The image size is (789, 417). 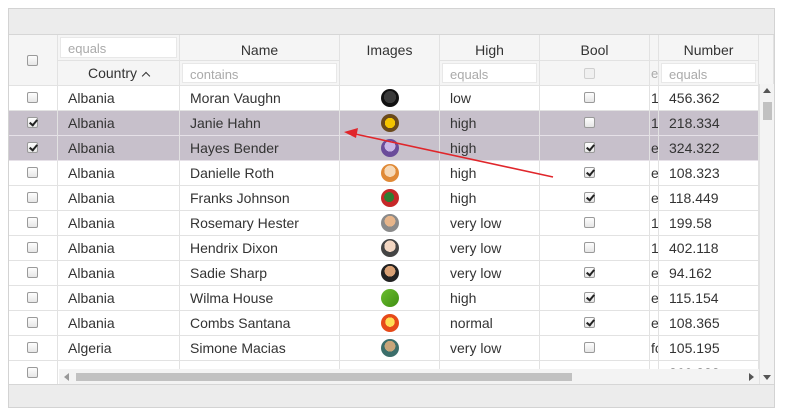 What do you see at coordinates (260, 273) in the screenshot?
I see `name-cell: Sadie Sharp` at bounding box center [260, 273].